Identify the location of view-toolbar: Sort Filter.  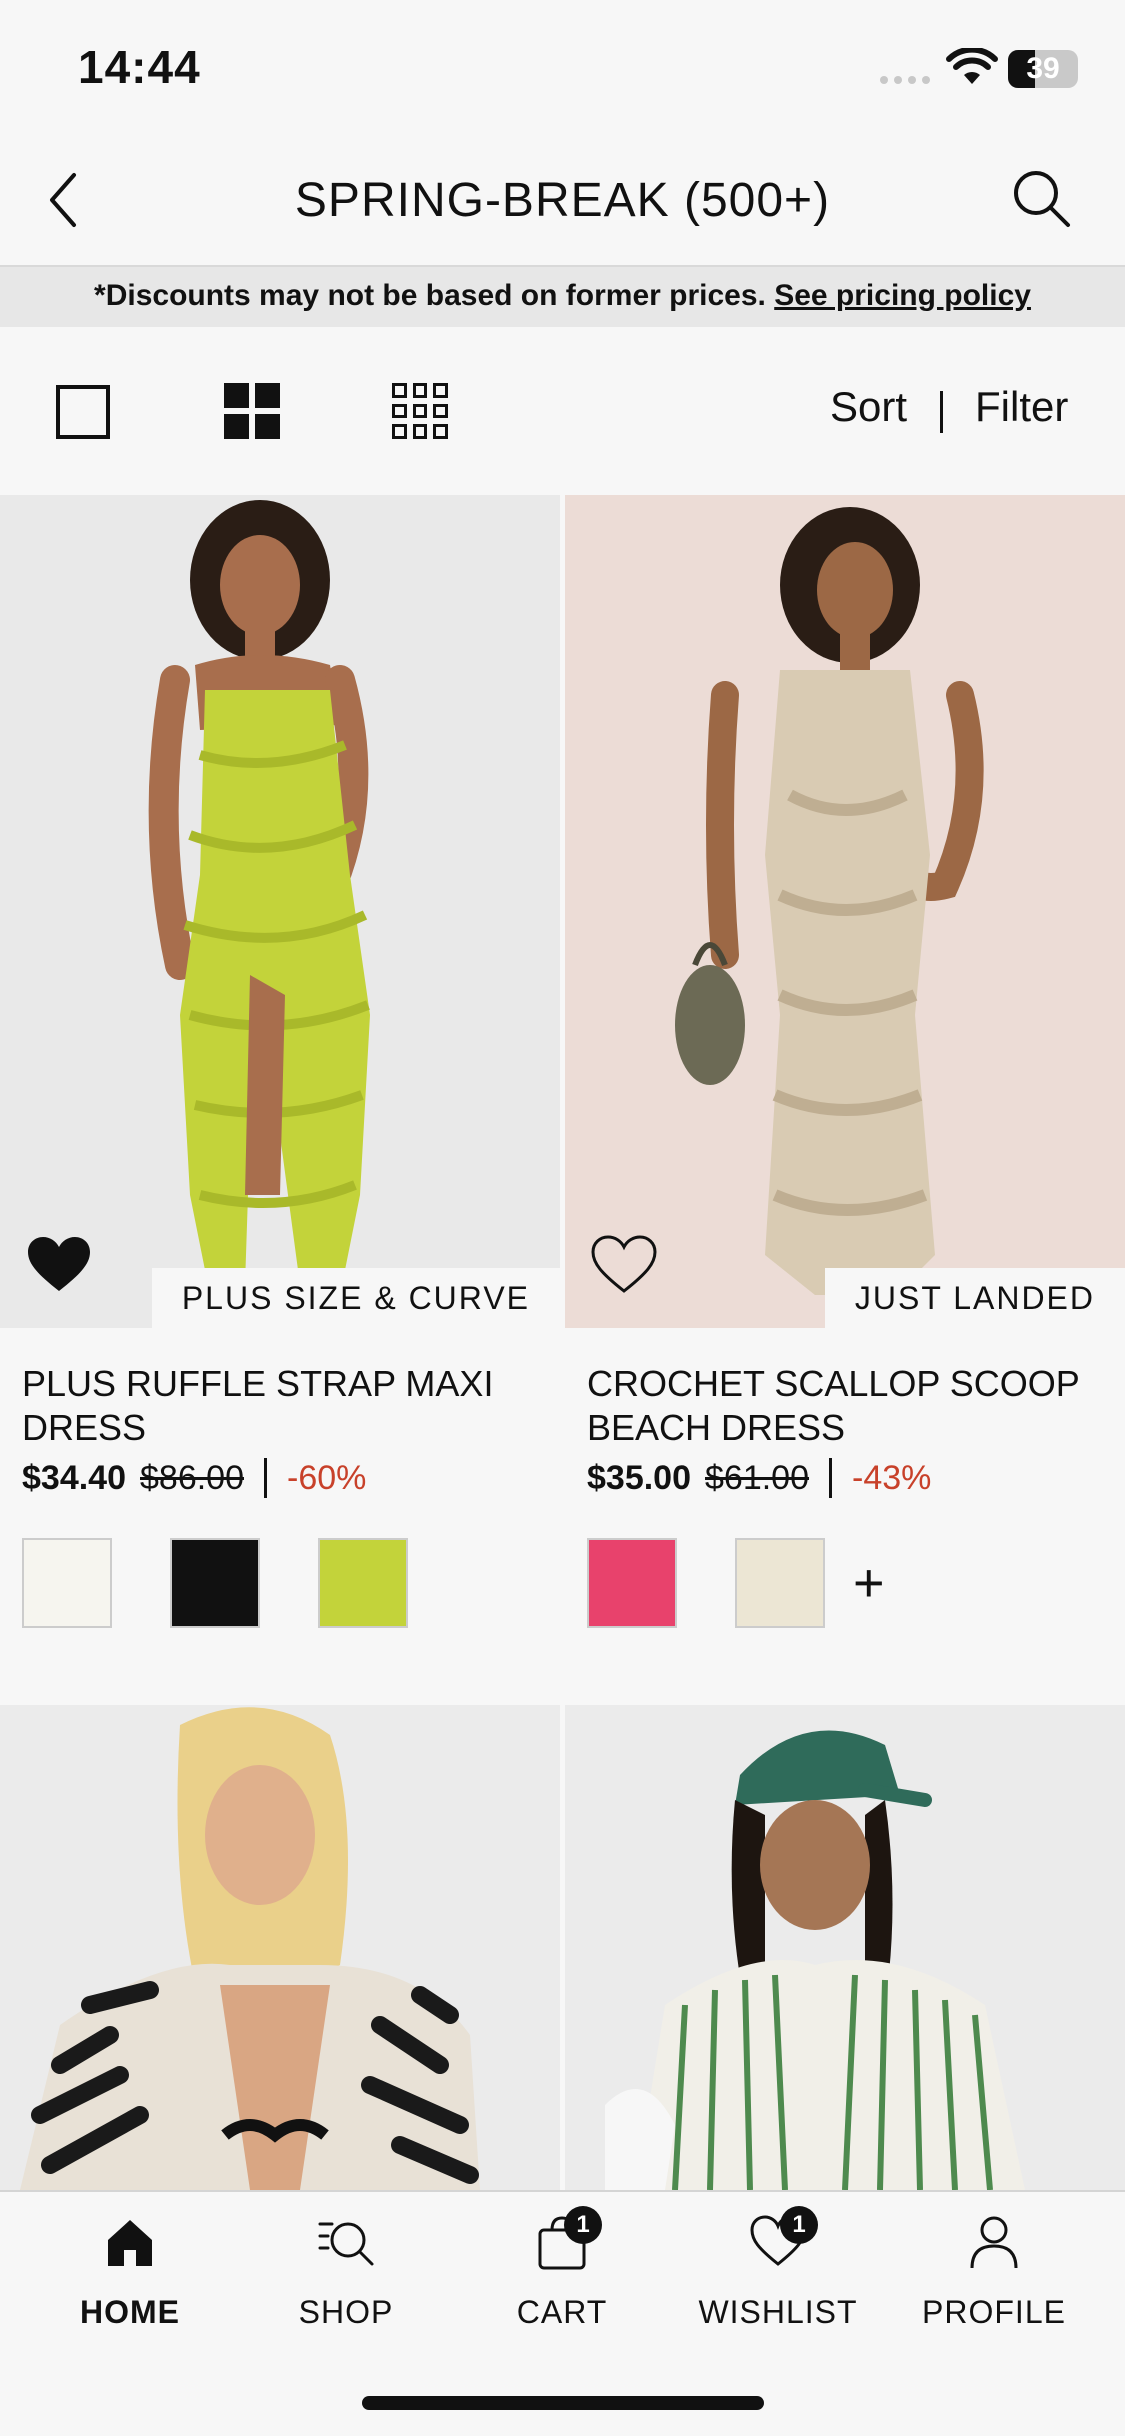
(562, 411).